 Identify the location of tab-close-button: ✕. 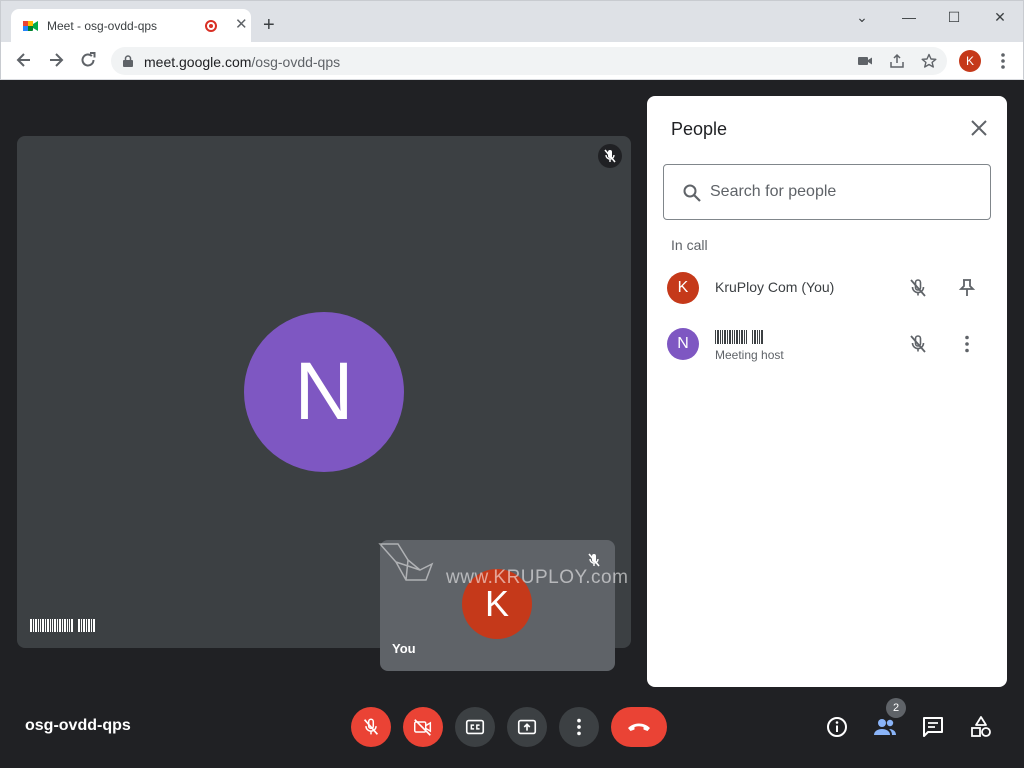
(241, 25).